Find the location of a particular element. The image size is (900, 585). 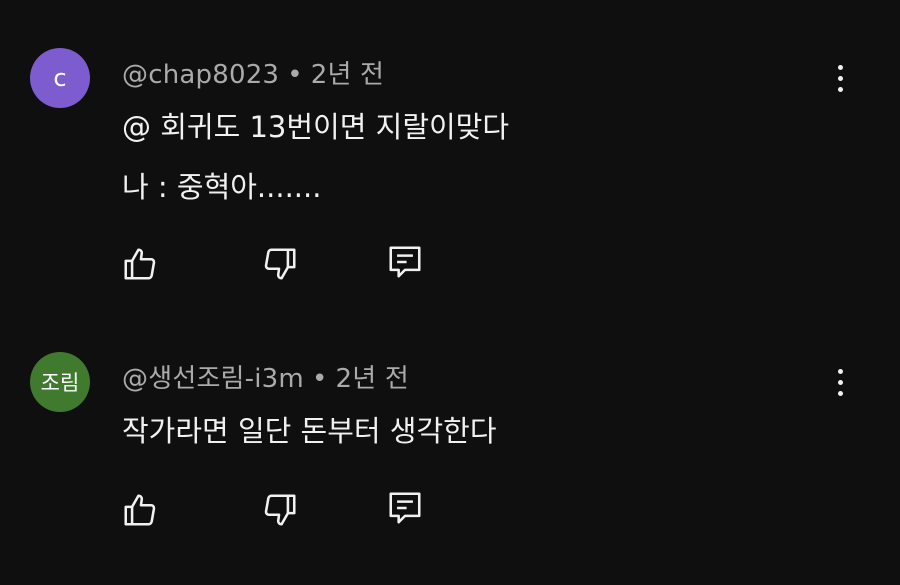

avatar-initial: 조림 is located at coordinates (60, 383).